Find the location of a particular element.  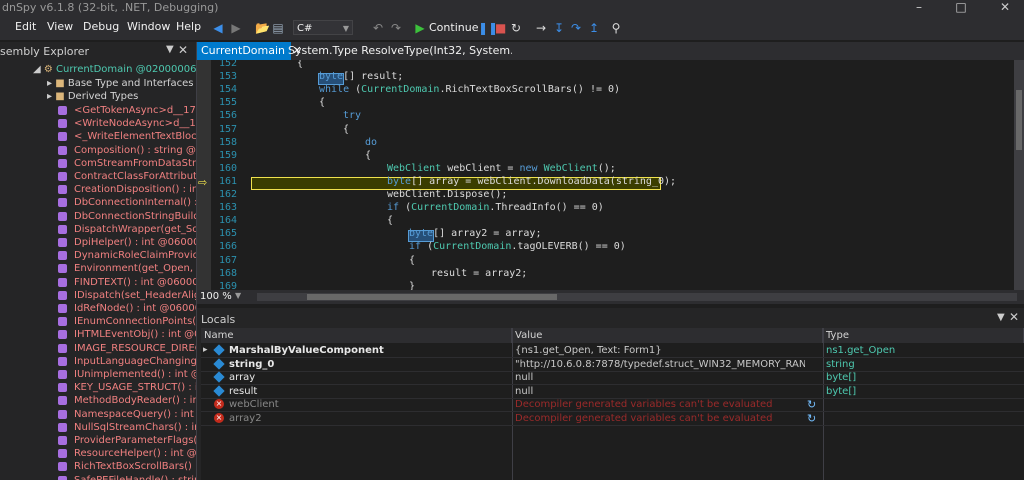

tab-current-domain: CurrentDomain ✕ is located at coordinates (249, 51).